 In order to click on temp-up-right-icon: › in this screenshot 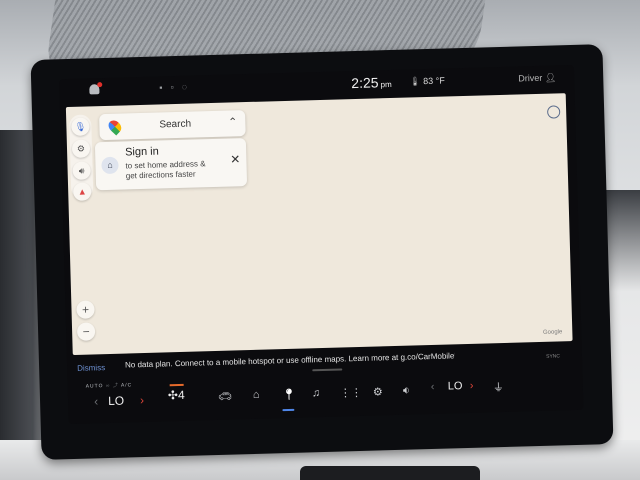, I will do `click(472, 386)`.